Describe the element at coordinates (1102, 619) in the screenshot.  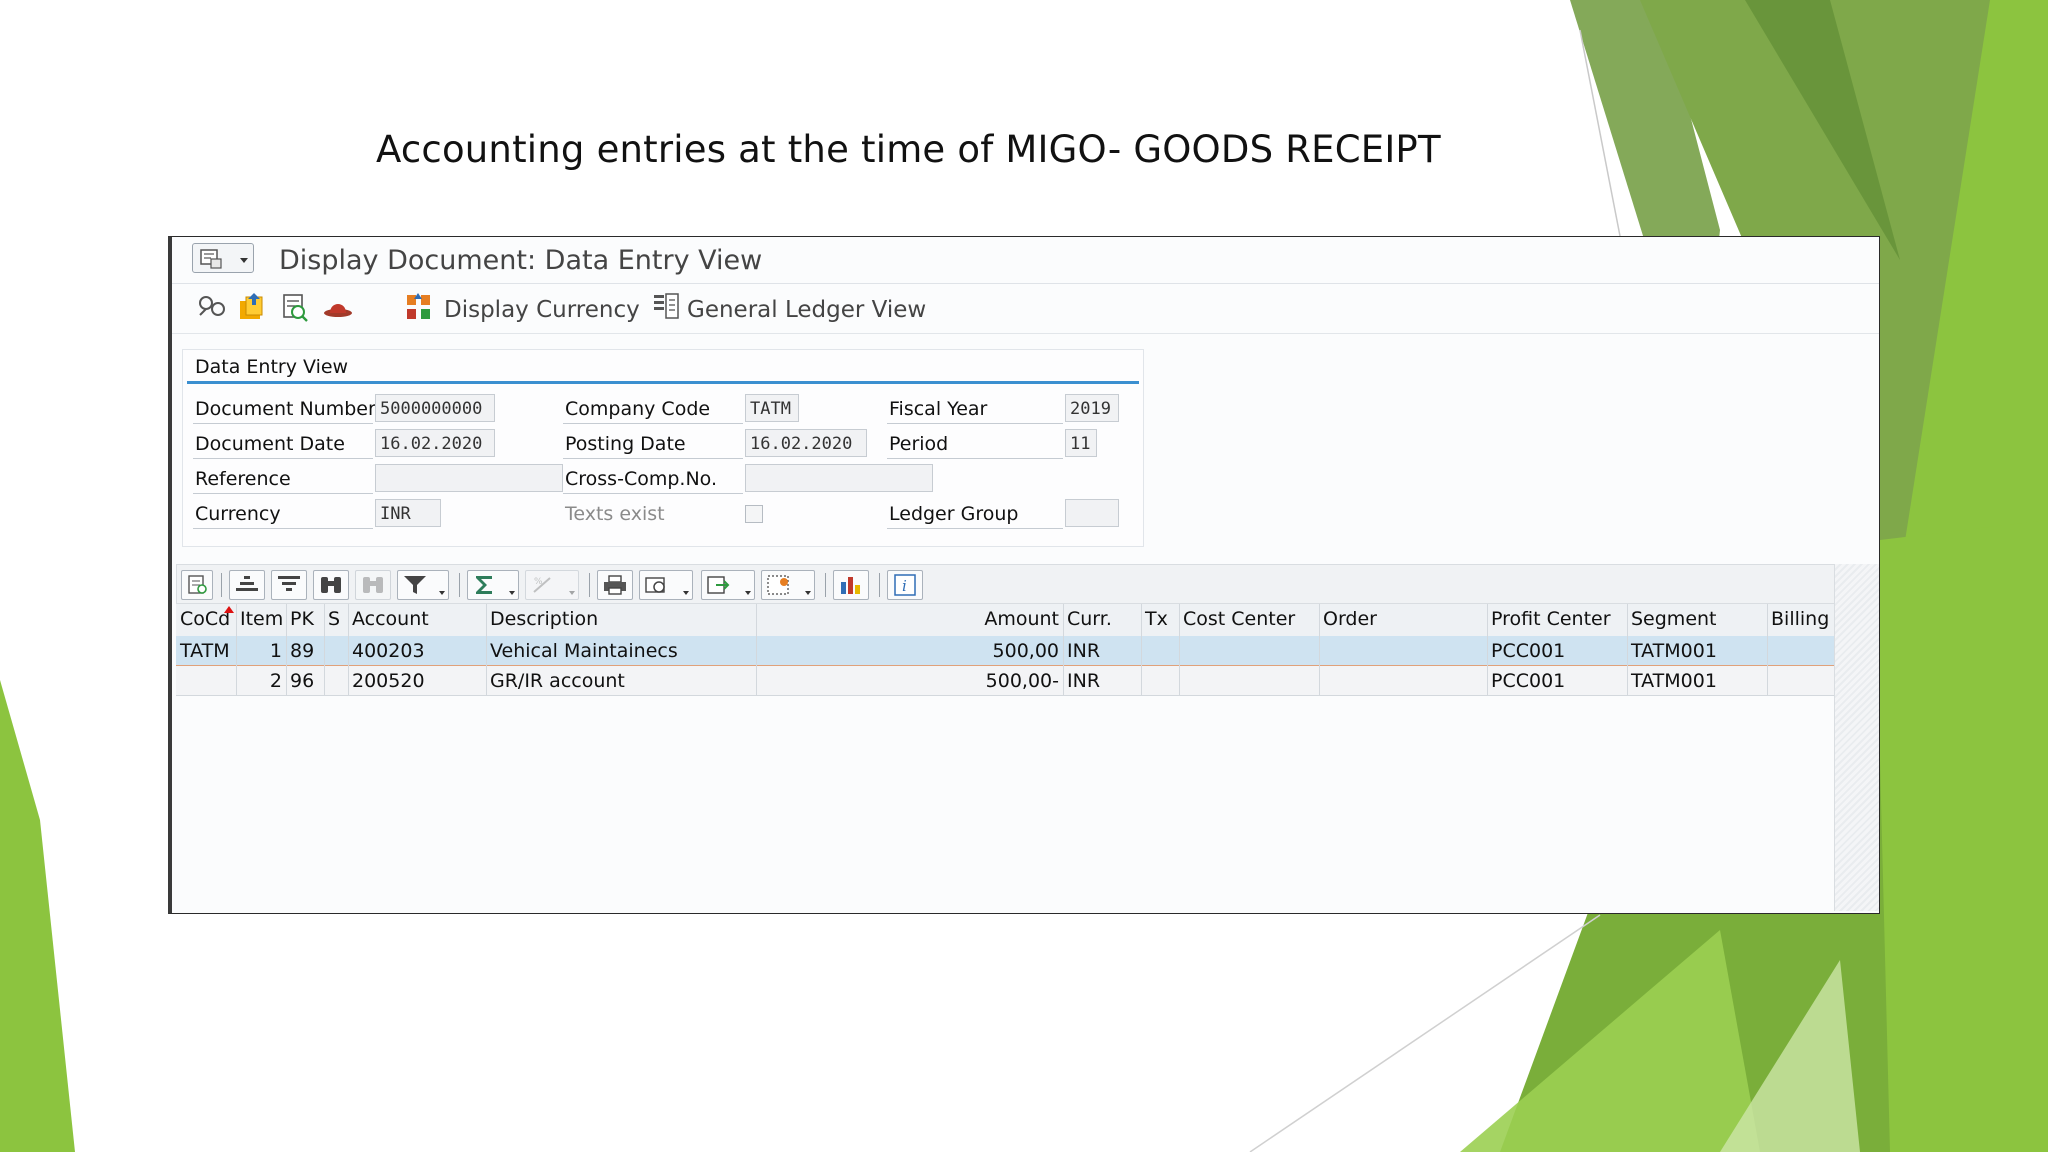
I see `column-header-curr: Curr.` at that location.